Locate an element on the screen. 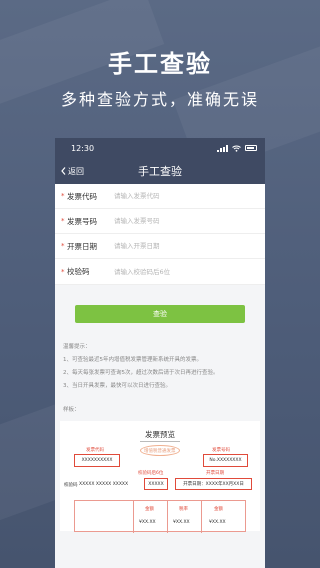  invoice-form: * 发票代码 * 发票号码 * 开票日期 * 校验码 is located at coordinates (160, 234).